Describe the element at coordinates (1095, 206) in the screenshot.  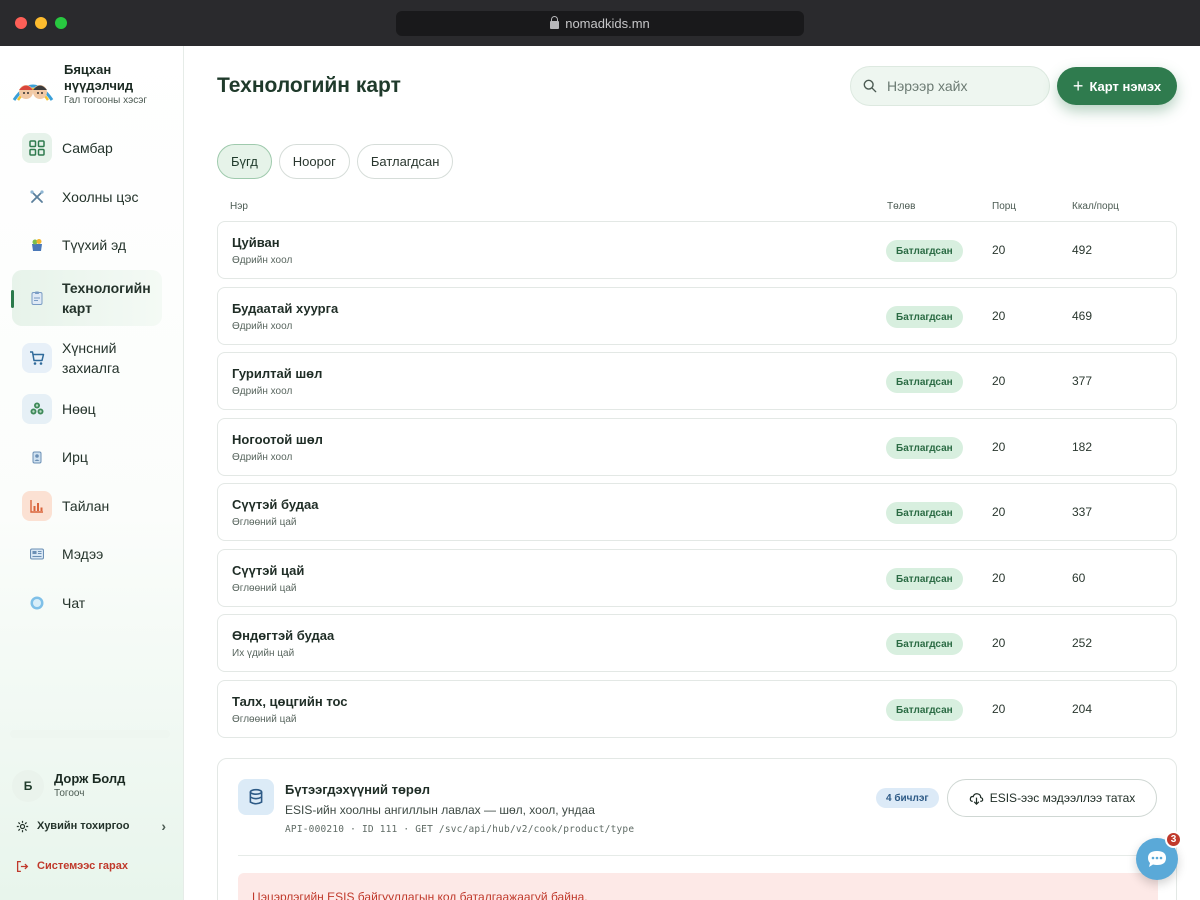
I see `column-header-kcal: Ккал/порц` at that location.